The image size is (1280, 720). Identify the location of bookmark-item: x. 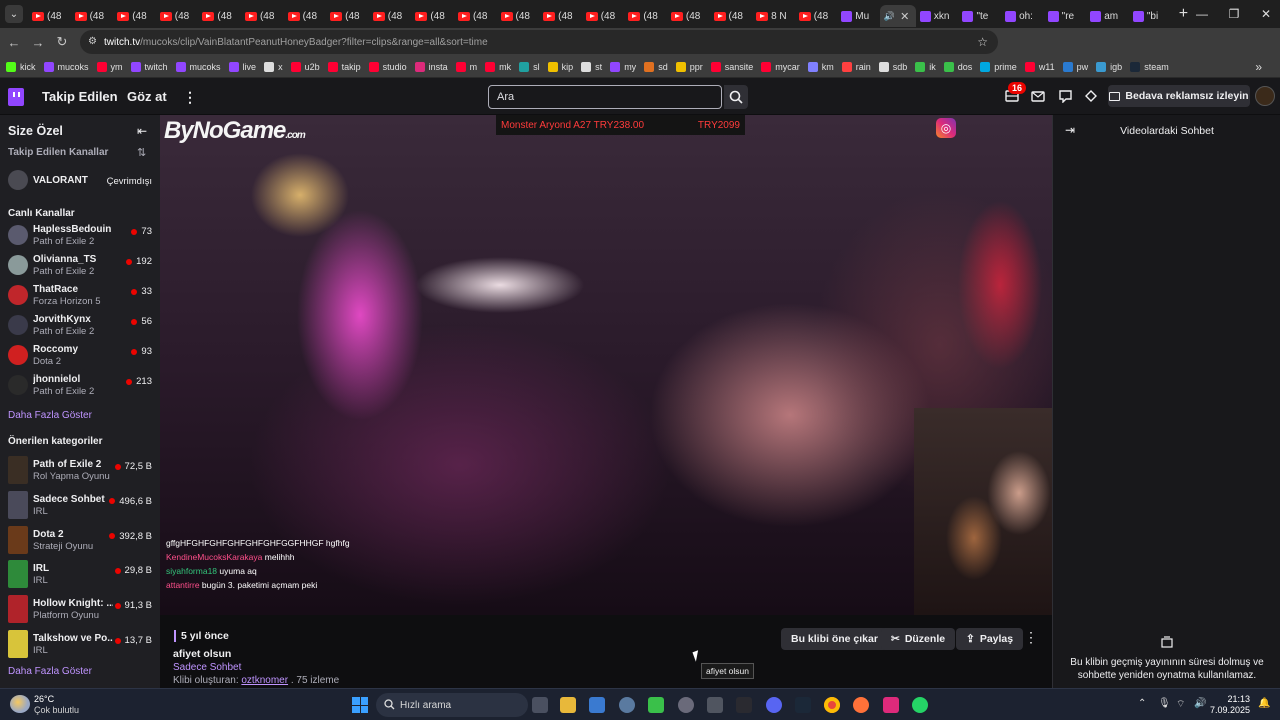
(273, 66).